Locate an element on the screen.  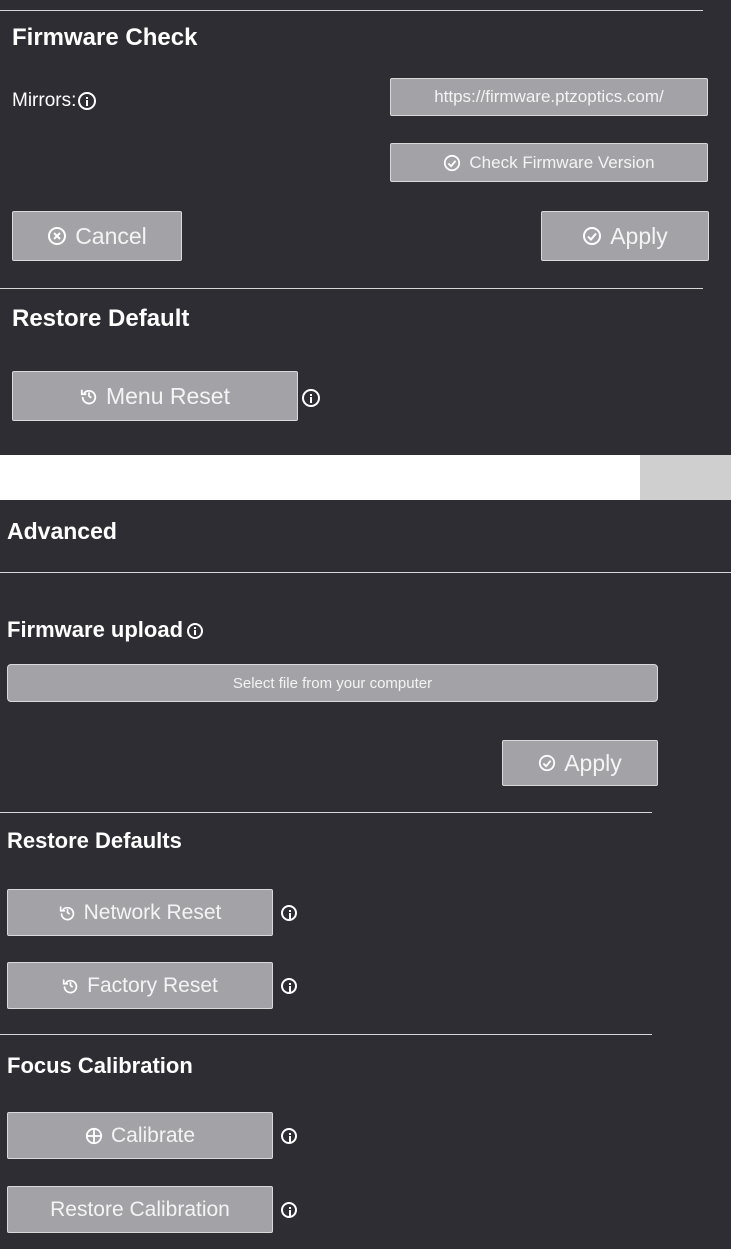
menu-reset-label: Menu Reset is located at coordinates (167, 395).